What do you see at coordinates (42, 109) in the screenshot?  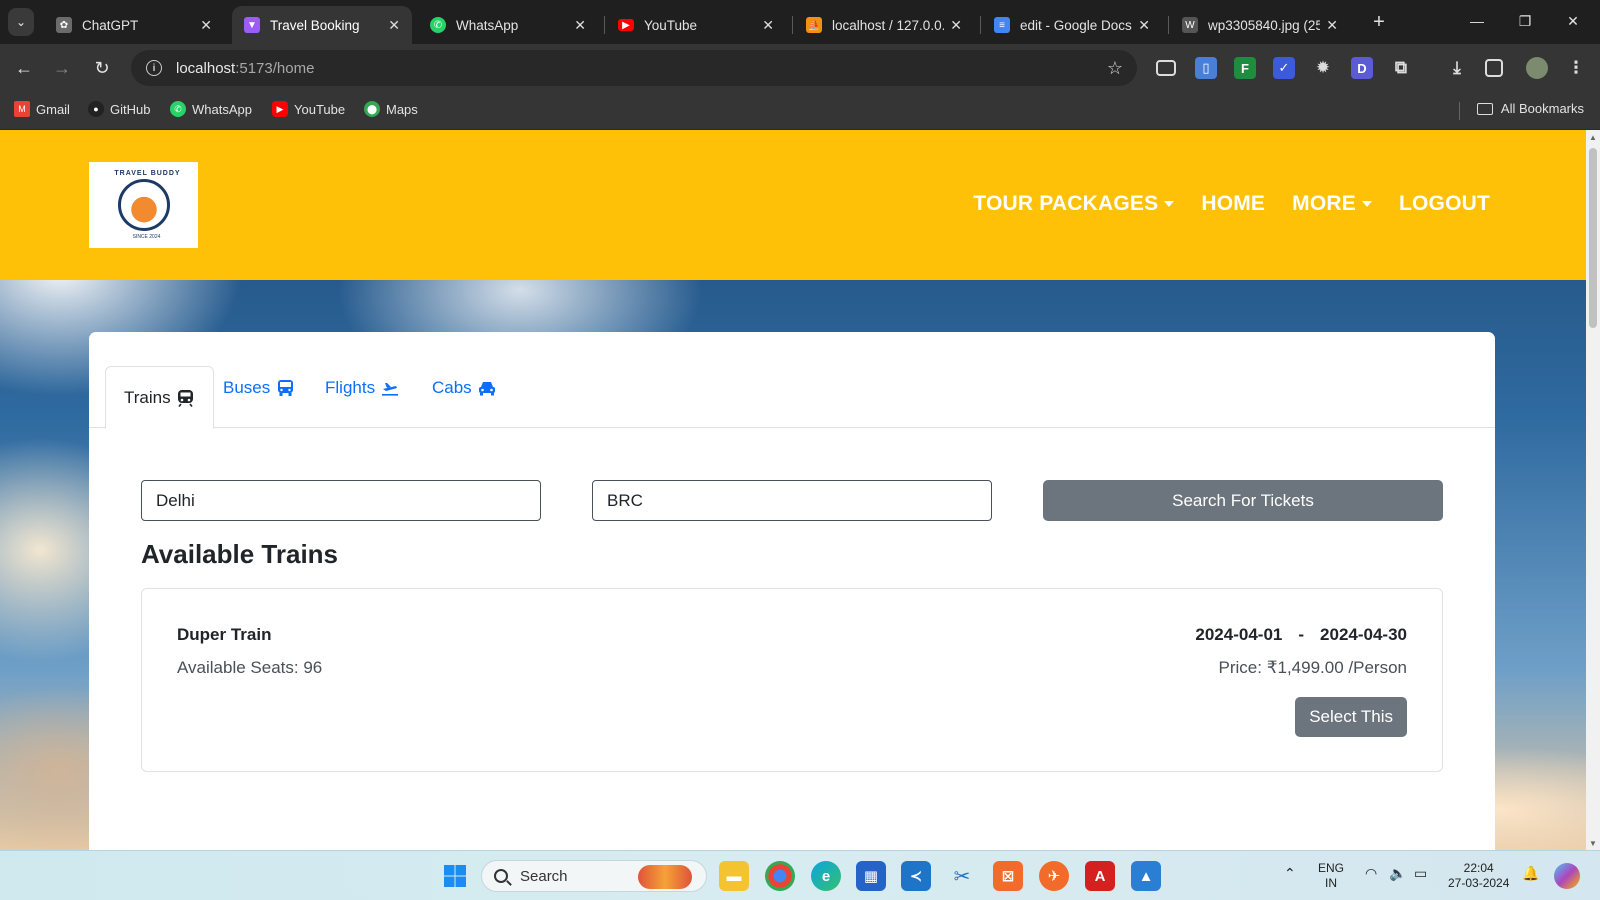 I see `bookmark-gmail: M Gmail` at bounding box center [42, 109].